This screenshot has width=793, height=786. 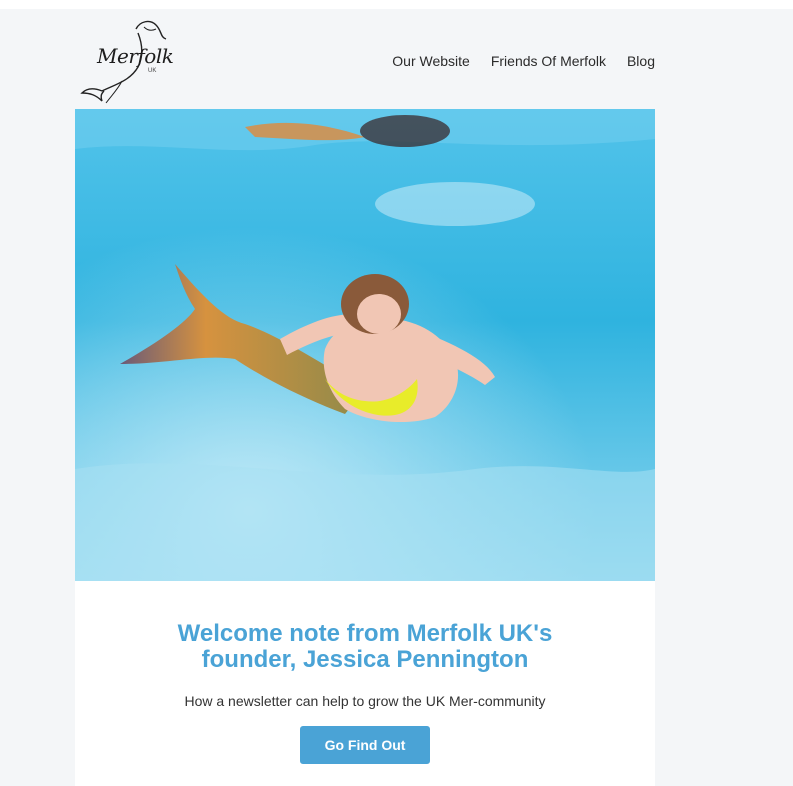 I want to click on logo-subtext: UK, so click(x=152, y=71).